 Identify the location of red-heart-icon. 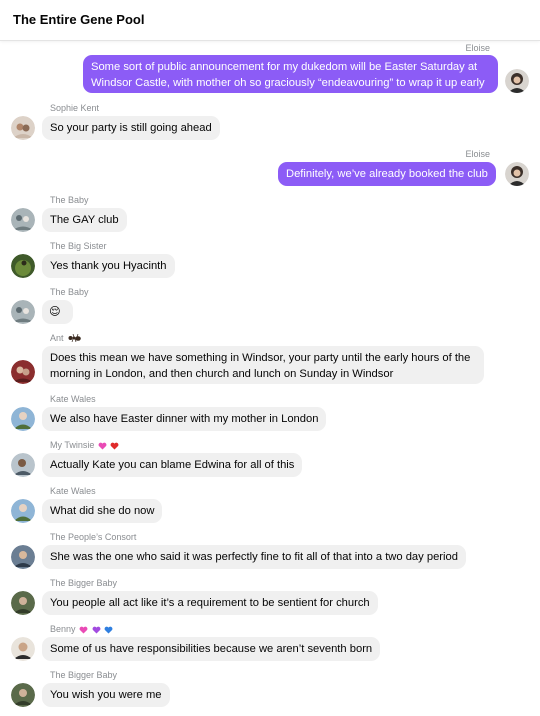
(114, 446).